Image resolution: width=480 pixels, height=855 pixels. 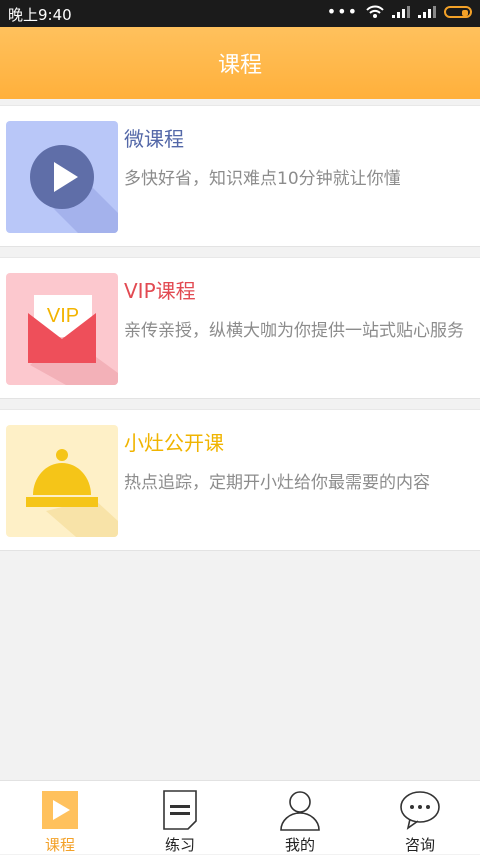 What do you see at coordinates (342, 11) in the screenshot?
I see `more-dots-icon: •••` at bounding box center [342, 11].